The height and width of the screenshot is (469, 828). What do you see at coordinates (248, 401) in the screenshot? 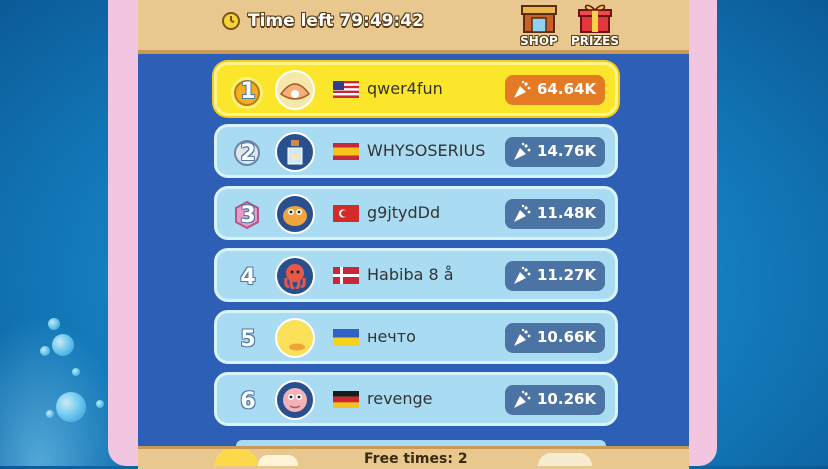
I see `rank-number: 6` at bounding box center [248, 401].